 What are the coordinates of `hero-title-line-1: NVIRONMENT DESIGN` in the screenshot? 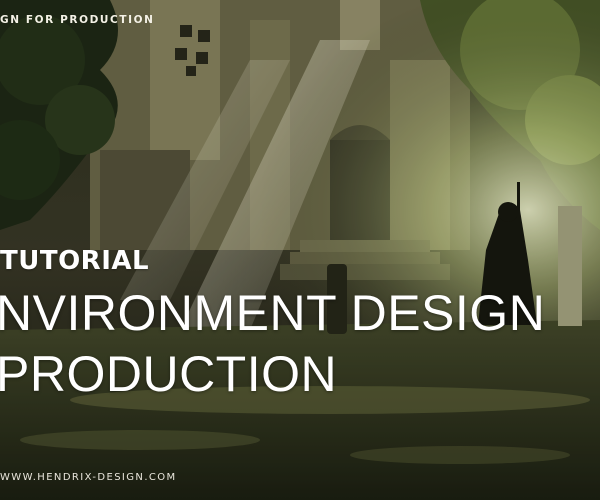 It's located at (273, 313).